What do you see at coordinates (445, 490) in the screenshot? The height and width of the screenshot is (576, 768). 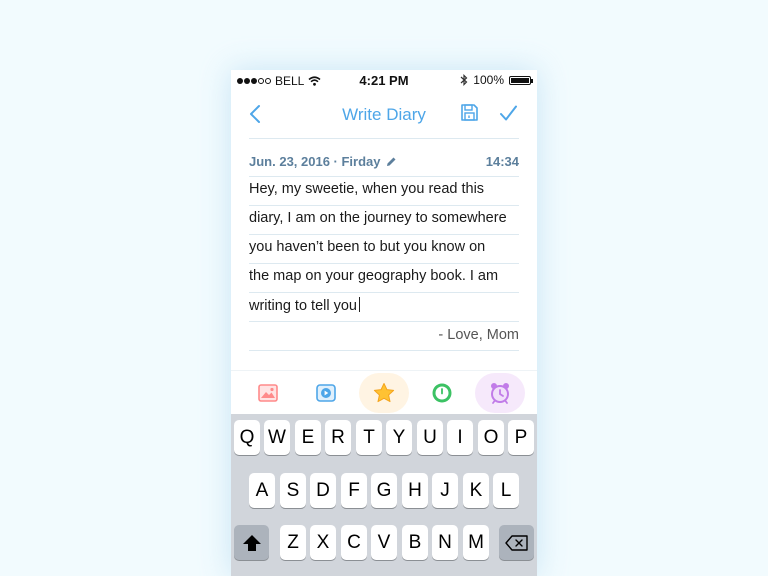 I see `key-j: J` at bounding box center [445, 490].